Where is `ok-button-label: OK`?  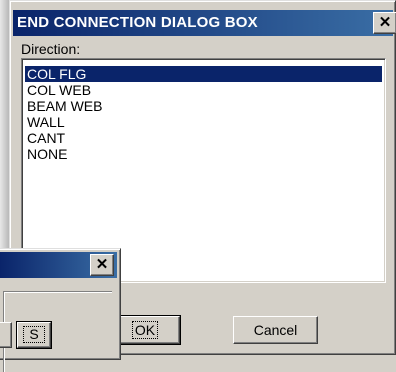
ok-button-label: OK is located at coordinates (145, 330).